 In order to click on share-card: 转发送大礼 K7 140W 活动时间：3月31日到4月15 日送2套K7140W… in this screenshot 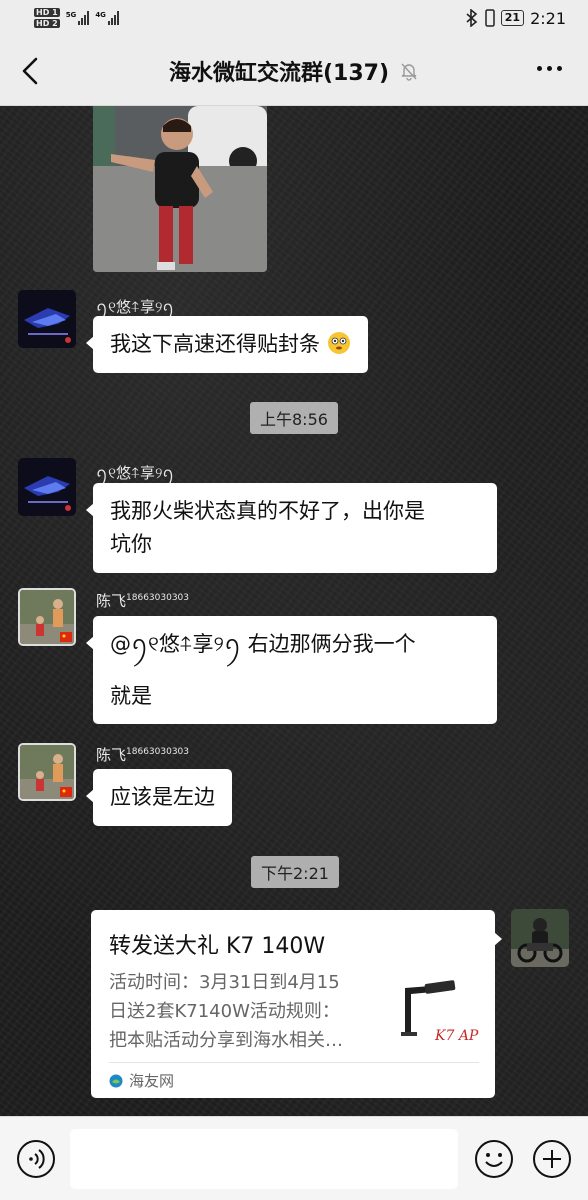, I will do `click(296, 1004)`.